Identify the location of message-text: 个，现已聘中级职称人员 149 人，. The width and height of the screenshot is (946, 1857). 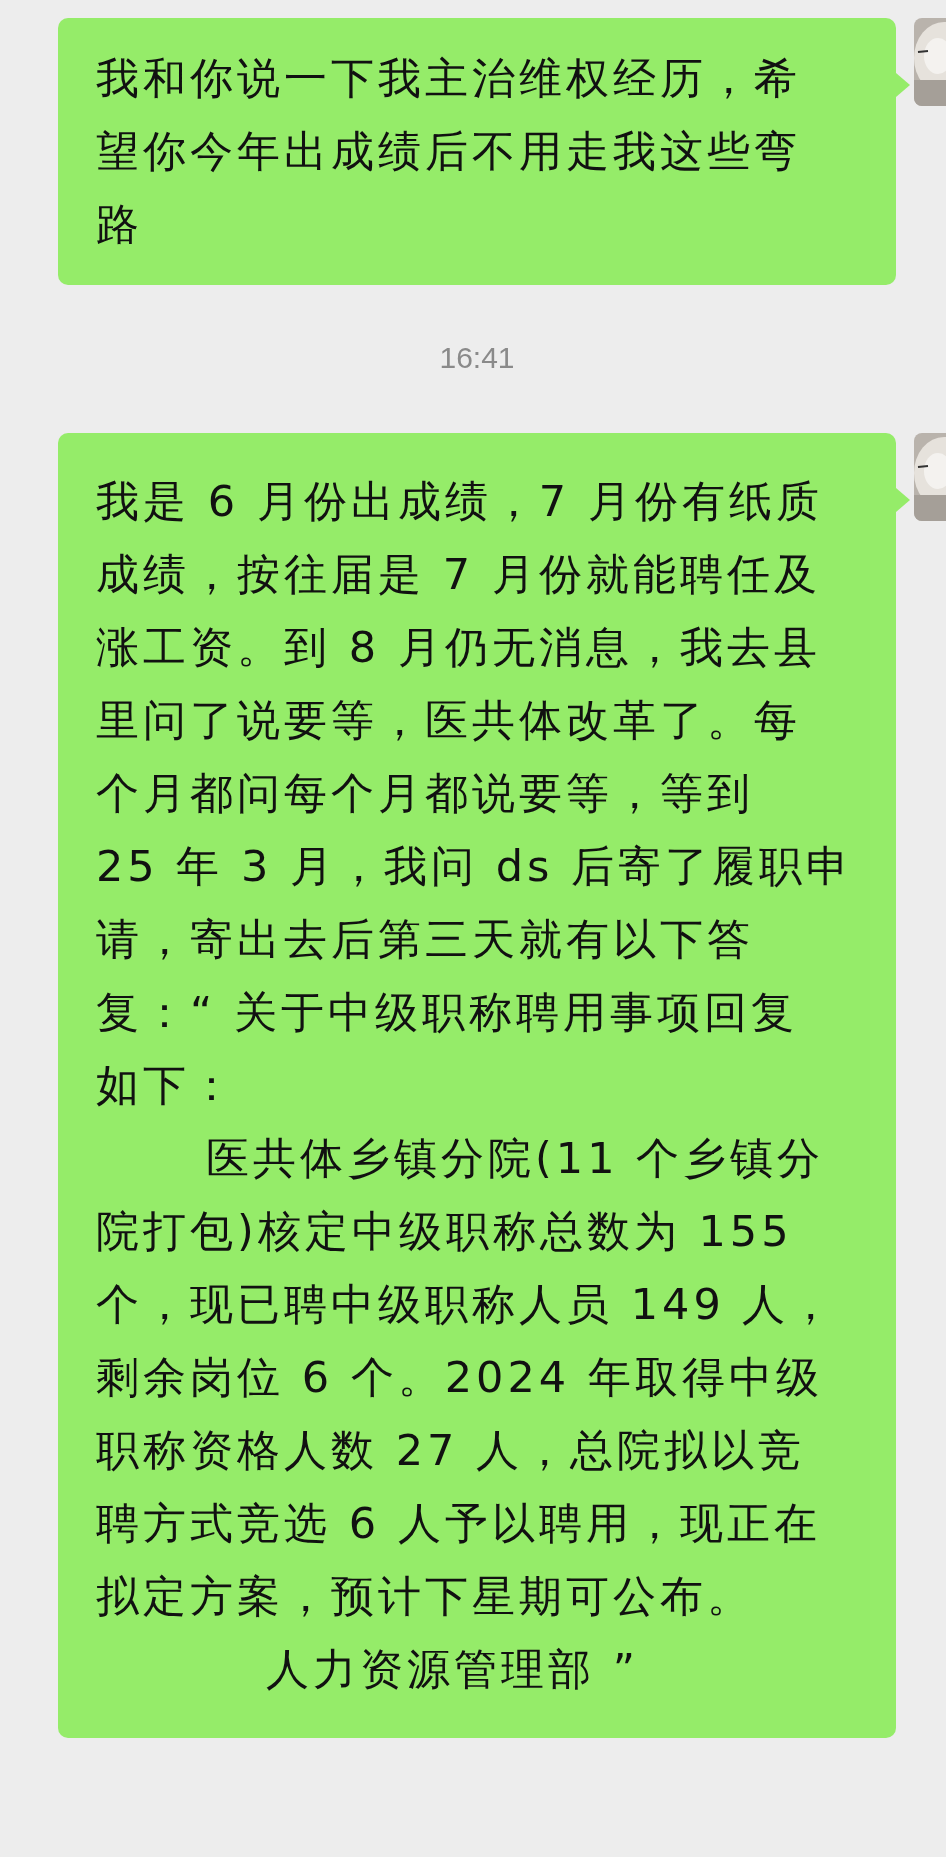
(467, 1304).